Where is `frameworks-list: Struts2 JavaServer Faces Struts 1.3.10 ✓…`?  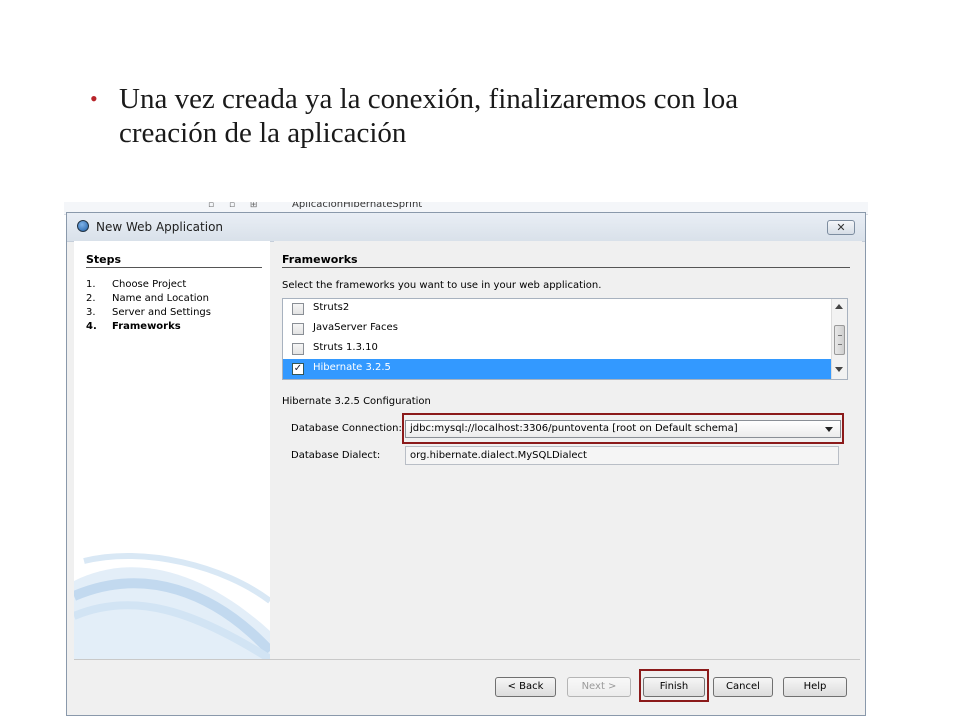 frameworks-list: Struts2 JavaServer Faces Struts 1.3.10 ✓… is located at coordinates (565, 339).